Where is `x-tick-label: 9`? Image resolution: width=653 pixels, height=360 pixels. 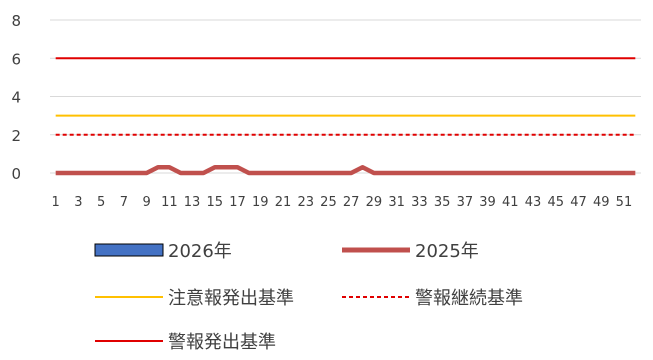 x-tick-label: 9 is located at coordinates (146, 202).